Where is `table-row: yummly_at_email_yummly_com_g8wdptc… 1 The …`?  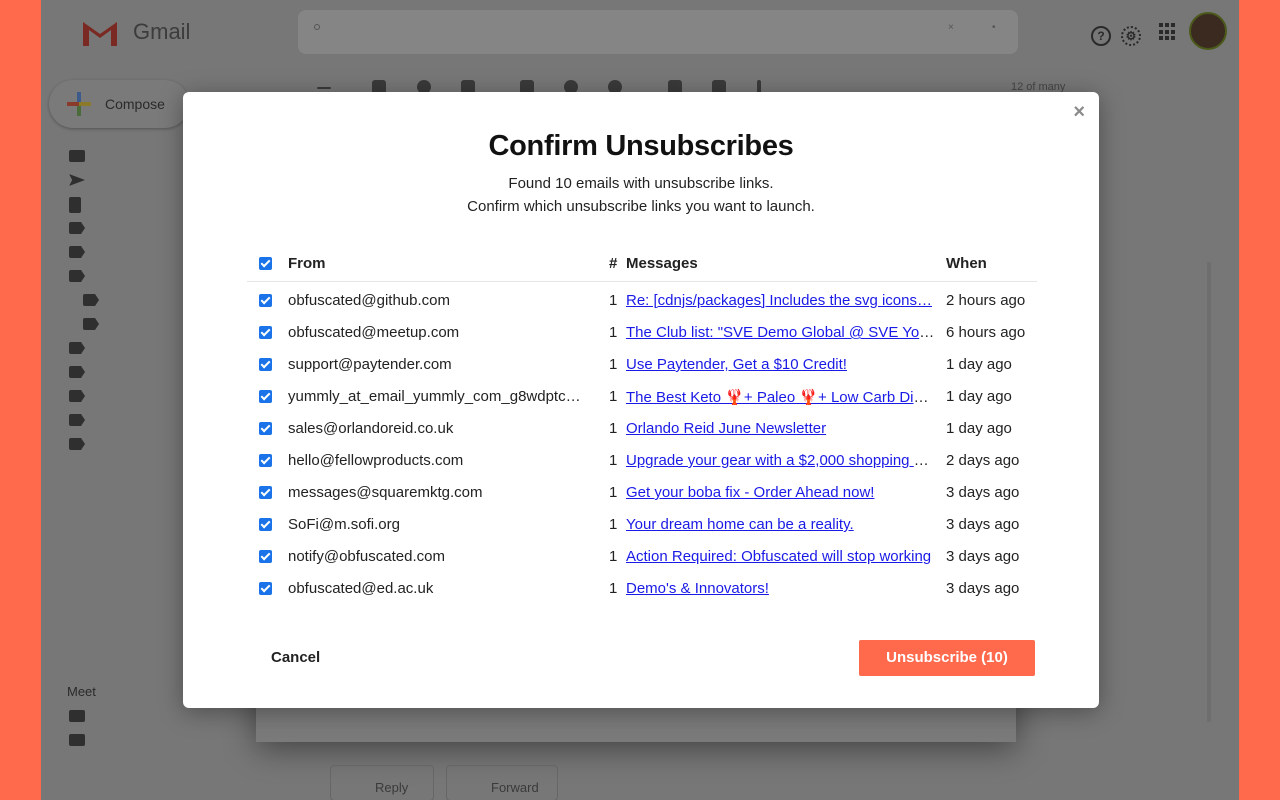 table-row: yummly_at_email_yummly_com_g8wdptc… 1 The … is located at coordinates (642, 401).